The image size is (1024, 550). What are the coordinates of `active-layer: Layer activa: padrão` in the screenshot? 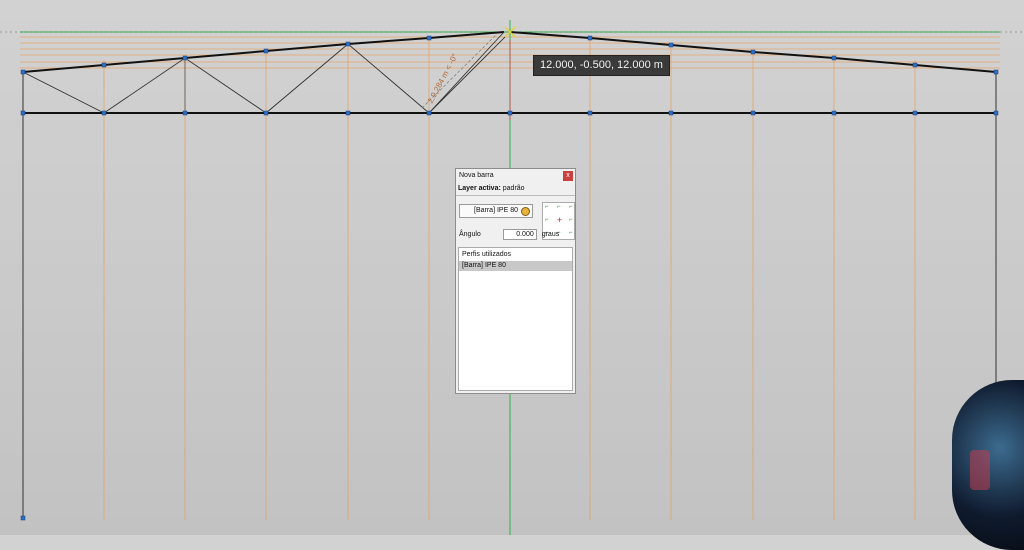 It's located at (515, 189).